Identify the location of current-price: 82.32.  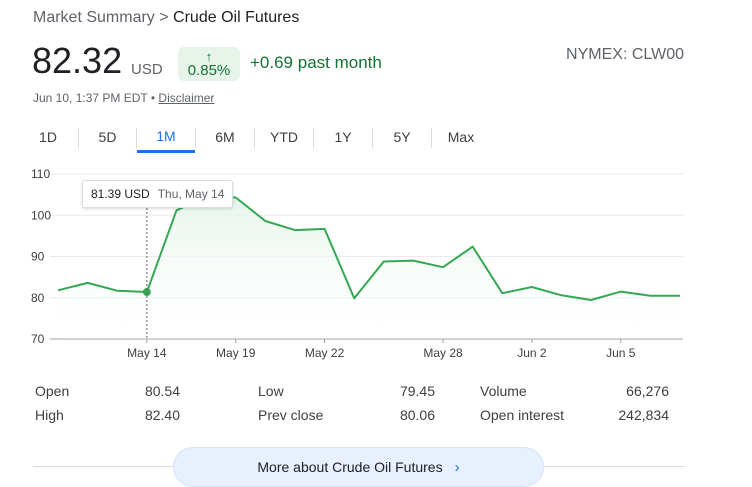
(77, 60).